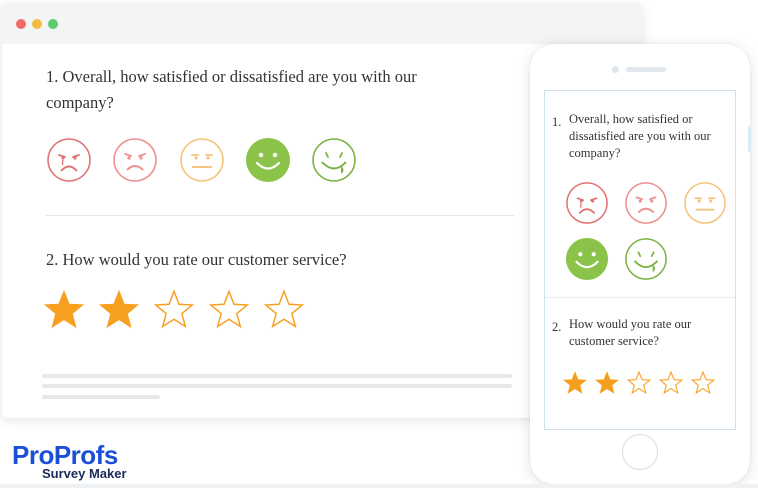  Describe the element at coordinates (37, 24) in the screenshot. I see `minimize-window-dot` at that location.